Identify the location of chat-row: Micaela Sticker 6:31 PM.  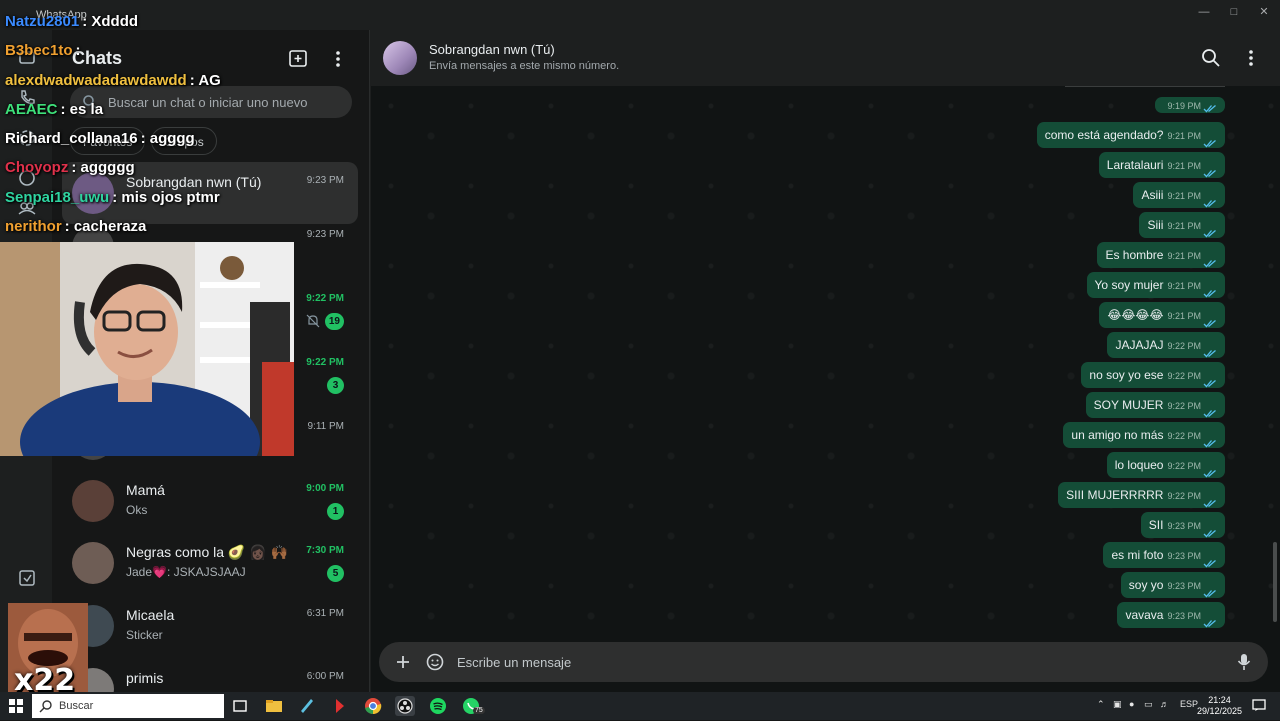
(210, 626).